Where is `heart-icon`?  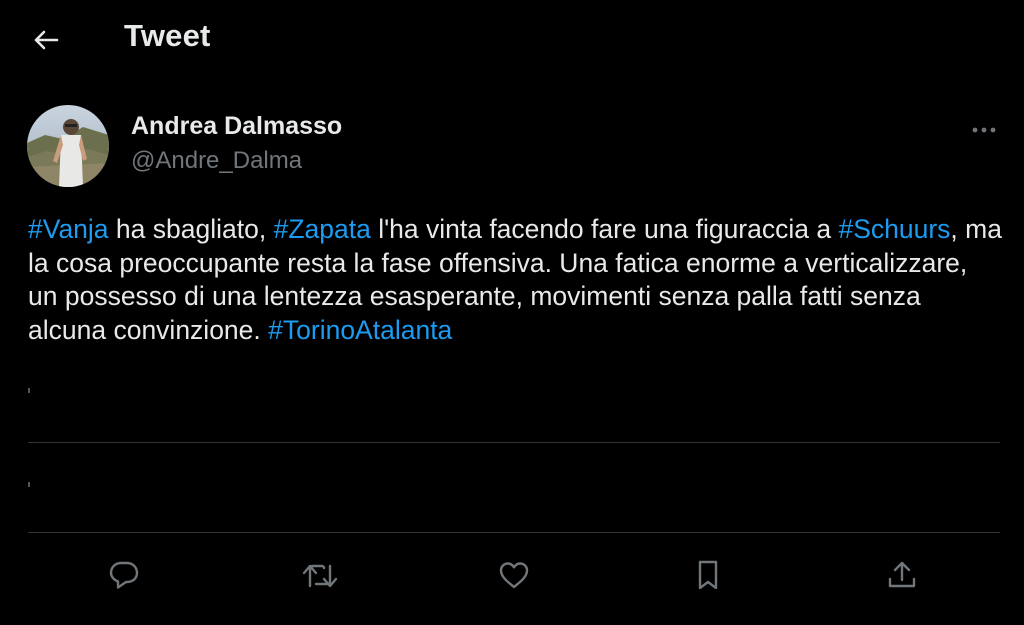 heart-icon is located at coordinates (514, 575).